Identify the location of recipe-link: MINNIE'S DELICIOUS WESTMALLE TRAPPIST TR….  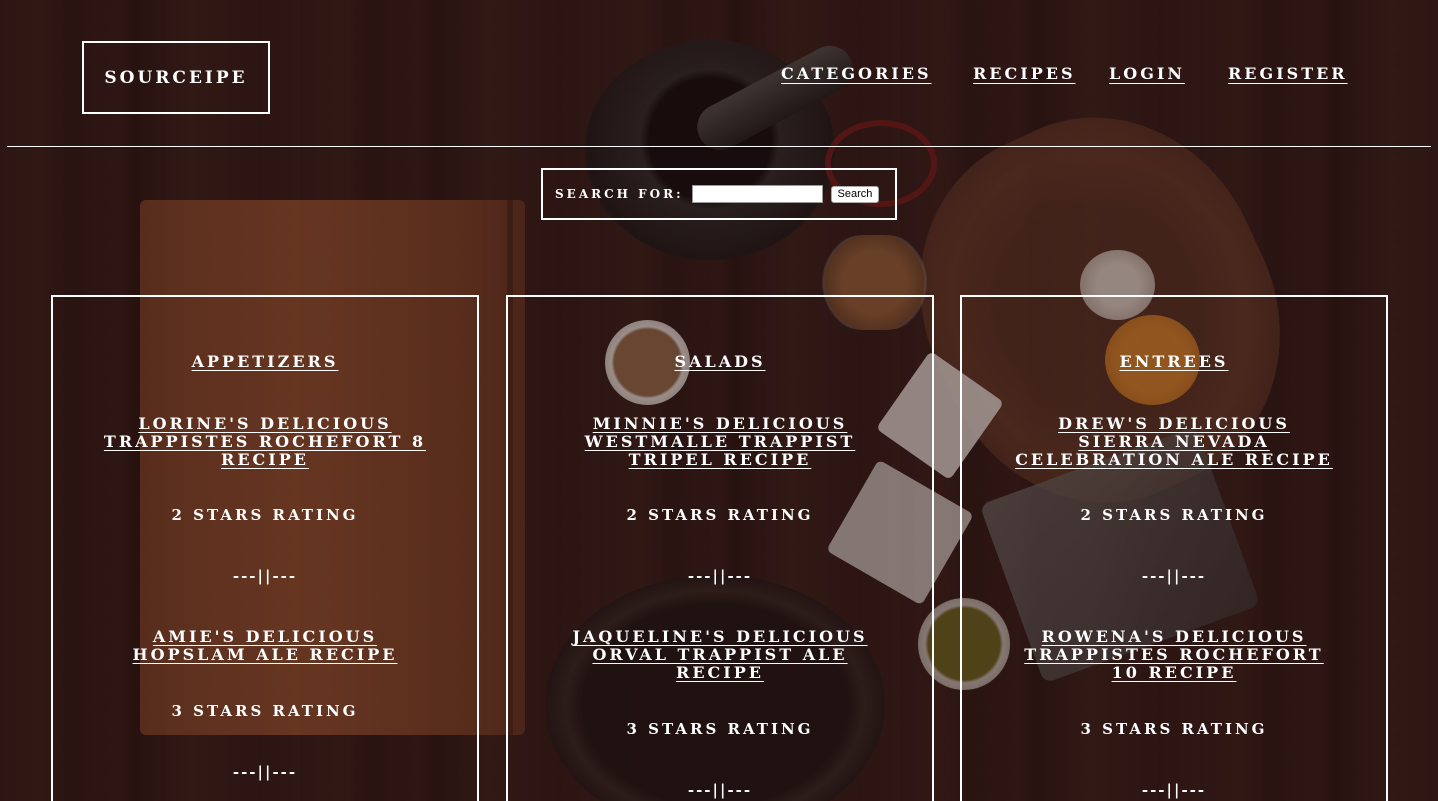
(720, 442).